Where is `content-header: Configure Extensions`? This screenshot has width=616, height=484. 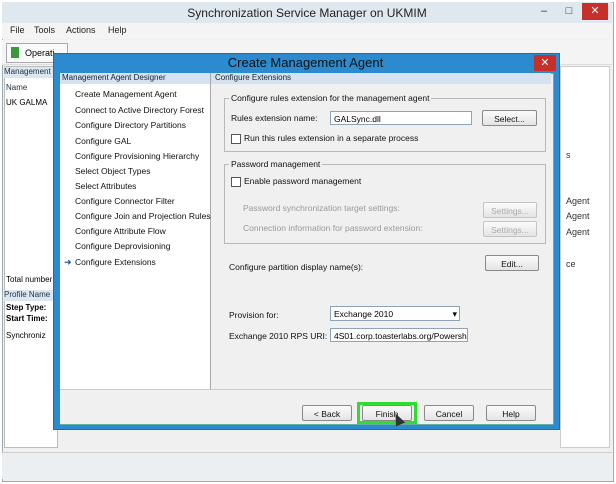
content-header: Configure Extensions is located at coordinates (381, 78).